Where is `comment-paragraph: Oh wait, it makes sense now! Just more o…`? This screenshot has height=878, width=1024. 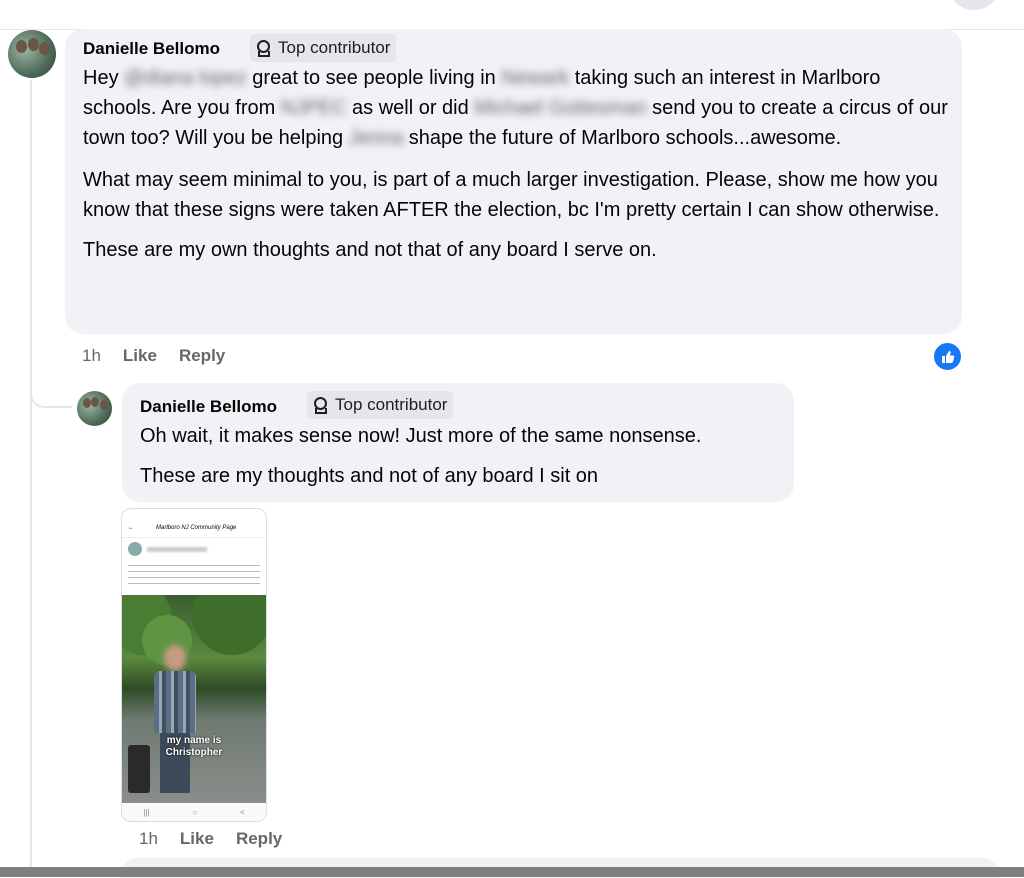 comment-paragraph: Oh wait, it makes sense now! Just more o… is located at coordinates (421, 436).